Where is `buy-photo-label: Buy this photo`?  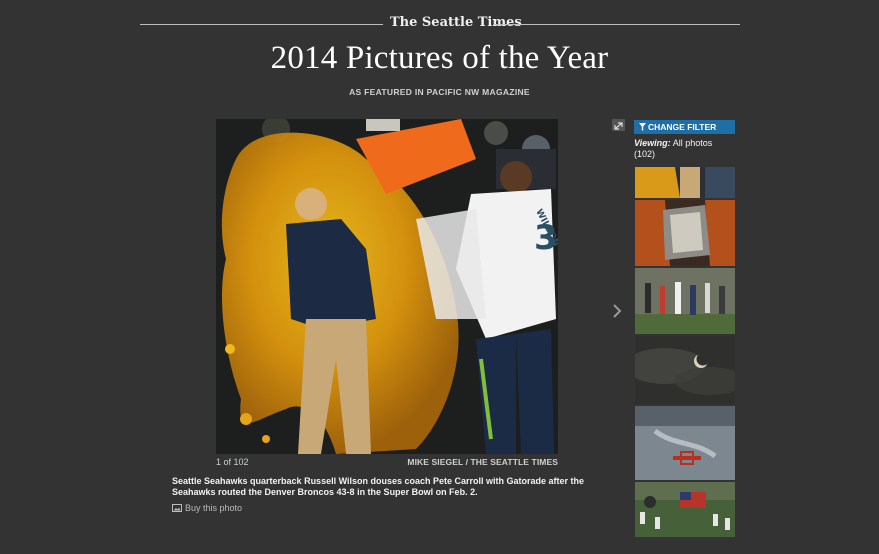
buy-photo-label: Buy this photo is located at coordinates (214, 508).